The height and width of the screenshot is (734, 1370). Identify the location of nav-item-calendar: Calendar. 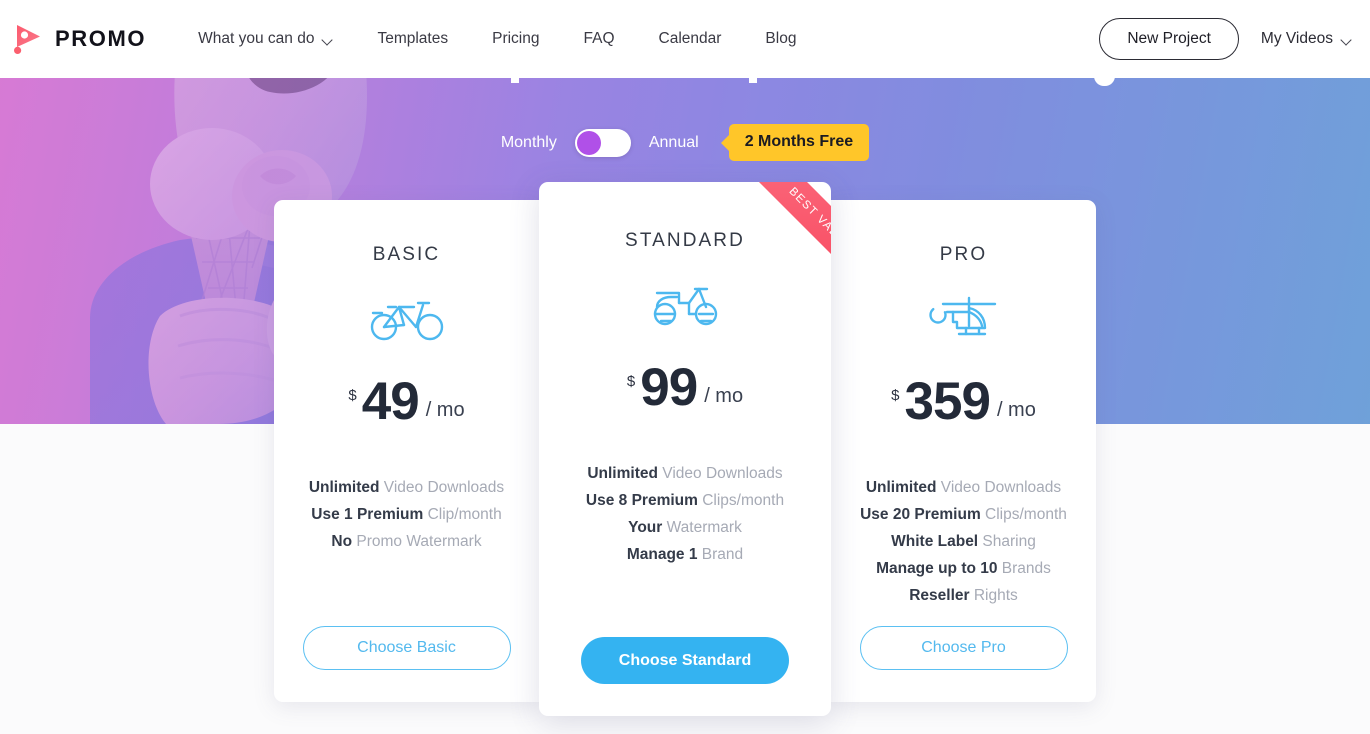
(690, 39).